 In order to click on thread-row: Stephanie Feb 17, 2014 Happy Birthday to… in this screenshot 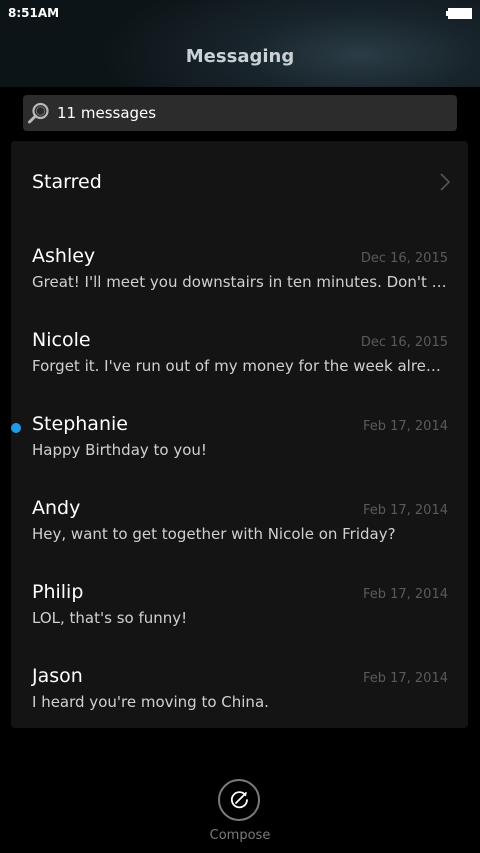, I will do `click(239, 451)`.